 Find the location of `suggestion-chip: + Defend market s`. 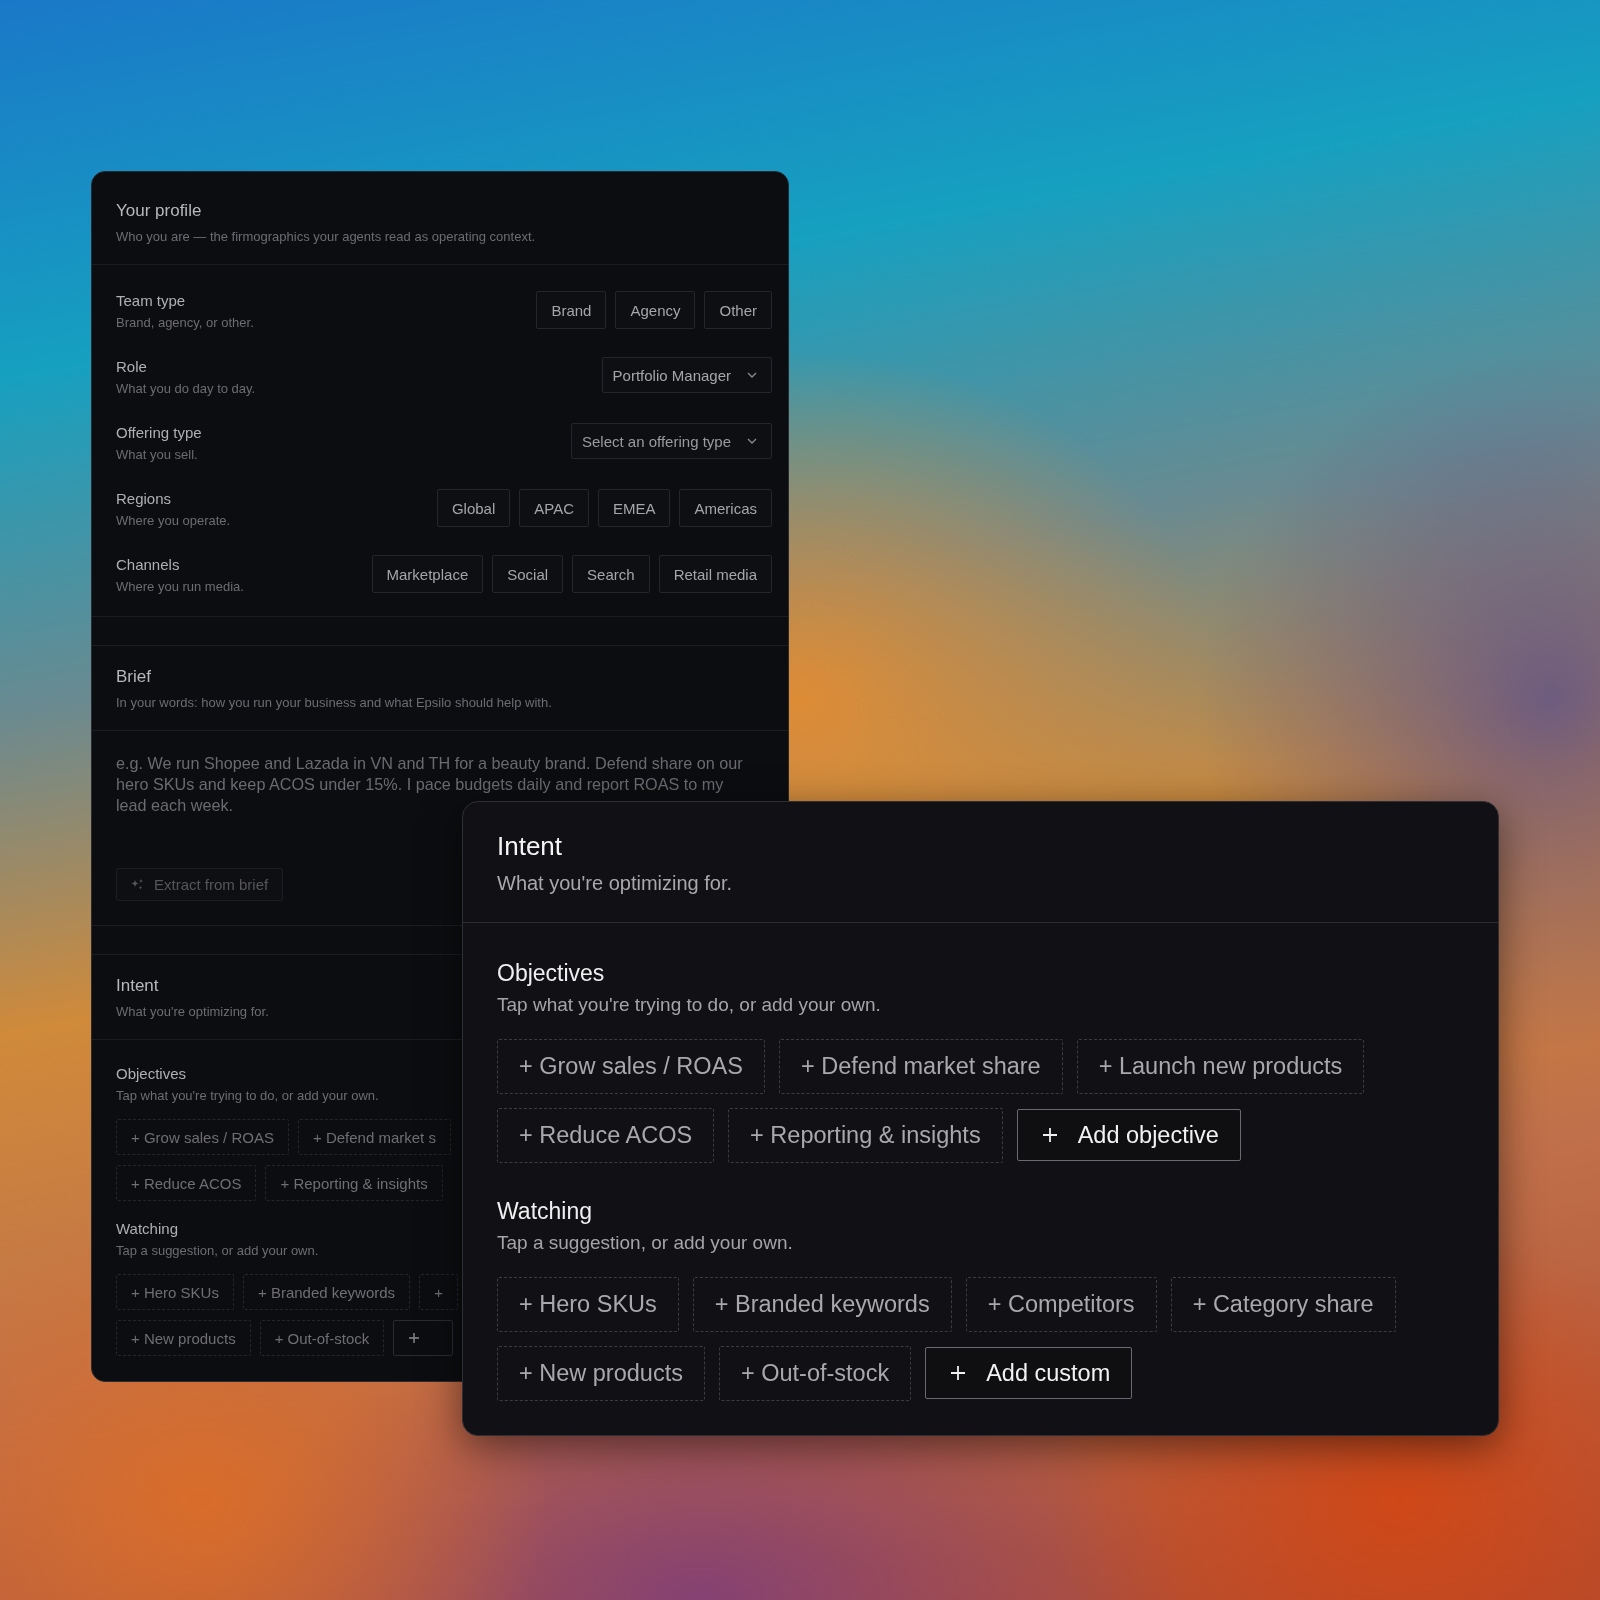

suggestion-chip: + Defend market s is located at coordinates (374, 1137).